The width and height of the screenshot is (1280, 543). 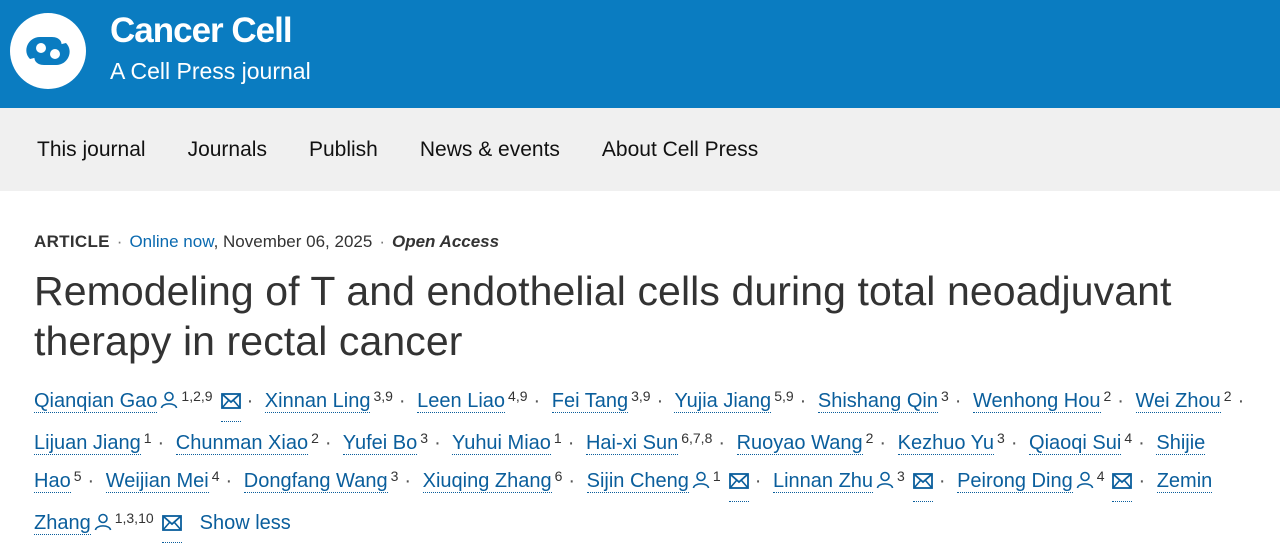 What do you see at coordinates (783, 396) in the screenshot?
I see `affiliation-superscript: 5,9` at bounding box center [783, 396].